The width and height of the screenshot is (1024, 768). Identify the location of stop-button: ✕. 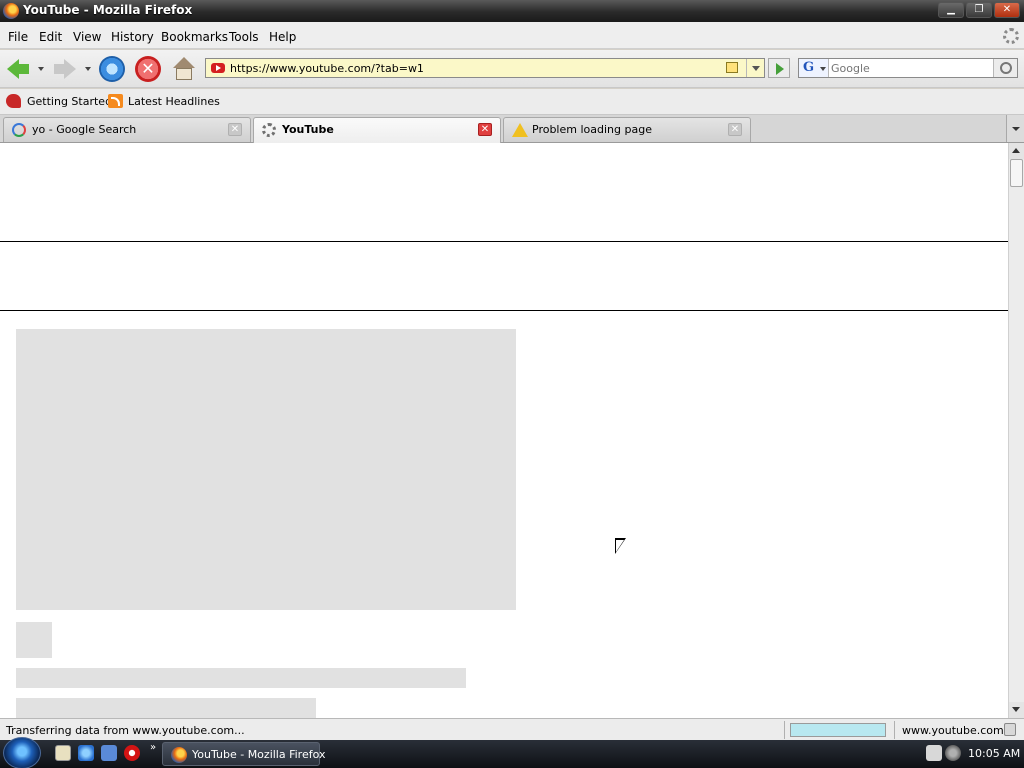
(148, 69).